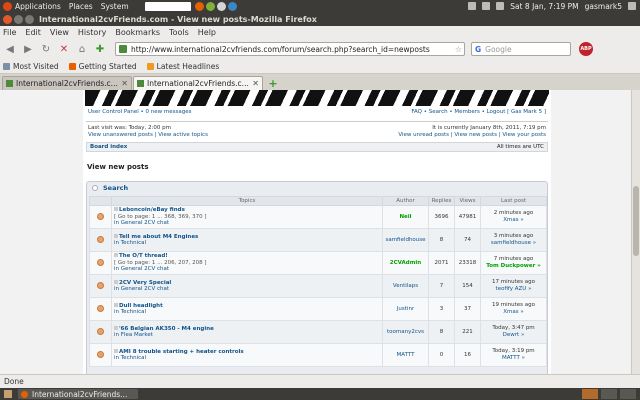 The height and width of the screenshot is (400, 640). Describe the element at coordinates (513, 259) in the screenshot. I see `last-post-time: 7 minutes ago` at that location.